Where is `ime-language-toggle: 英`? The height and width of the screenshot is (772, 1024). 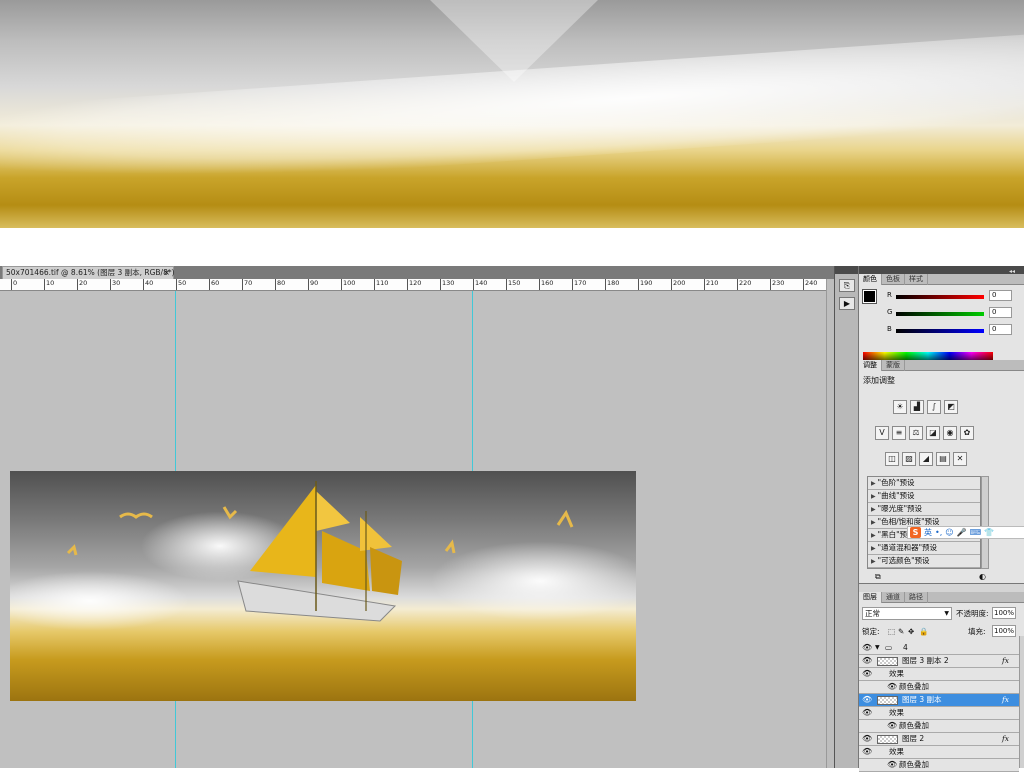 ime-language-toggle: 英 is located at coordinates (928, 532).